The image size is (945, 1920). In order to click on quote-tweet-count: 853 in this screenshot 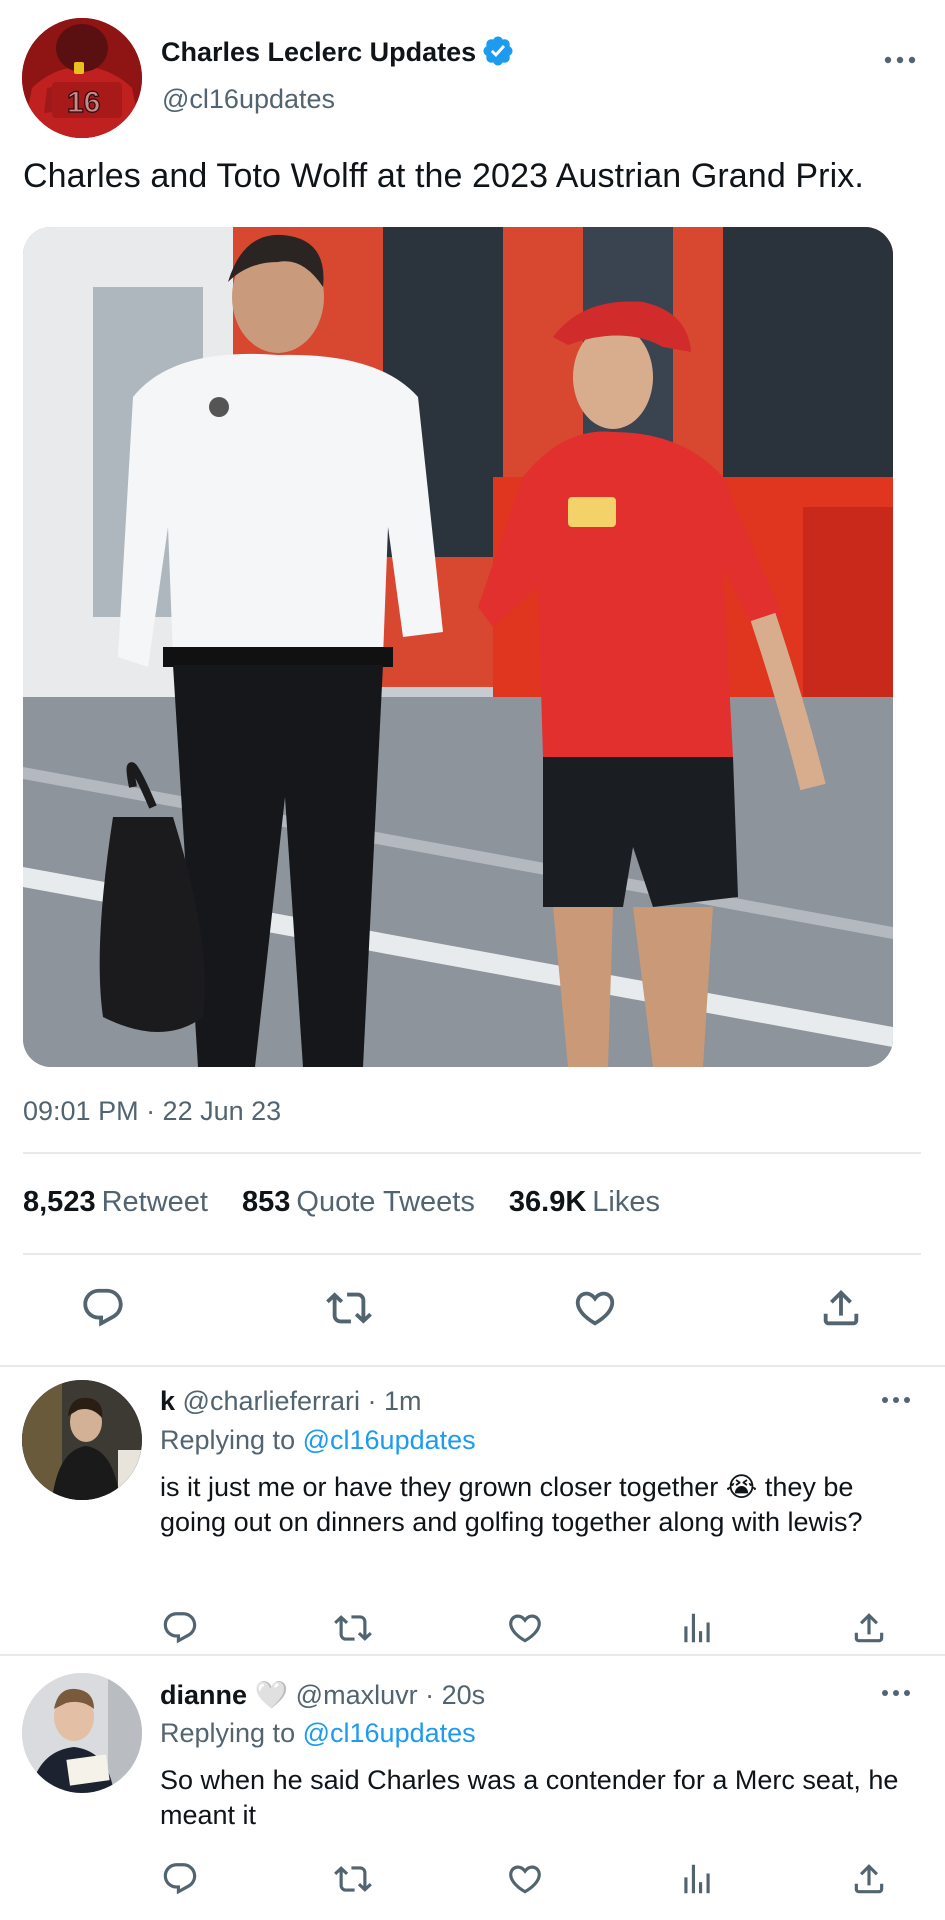, I will do `click(266, 1202)`.